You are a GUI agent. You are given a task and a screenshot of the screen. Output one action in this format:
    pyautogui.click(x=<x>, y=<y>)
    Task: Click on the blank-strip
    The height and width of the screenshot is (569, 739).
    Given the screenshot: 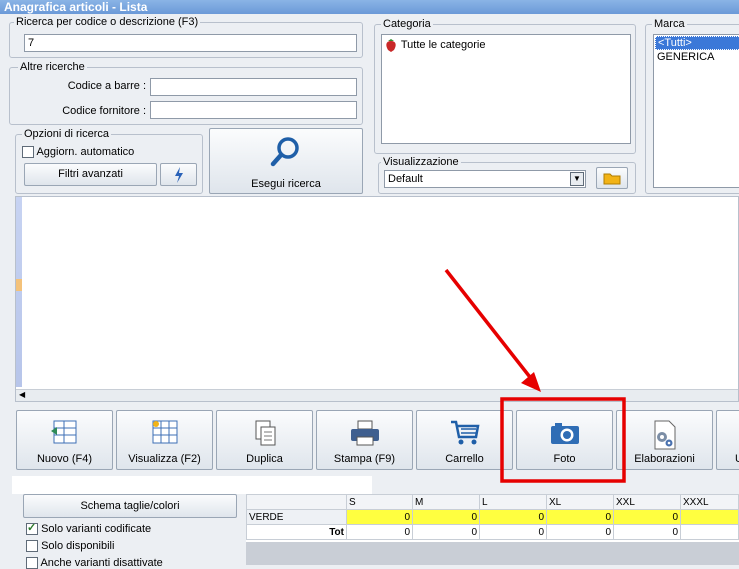 What is the action you would take?
    pyautogui.click(x=192, y=485)
    